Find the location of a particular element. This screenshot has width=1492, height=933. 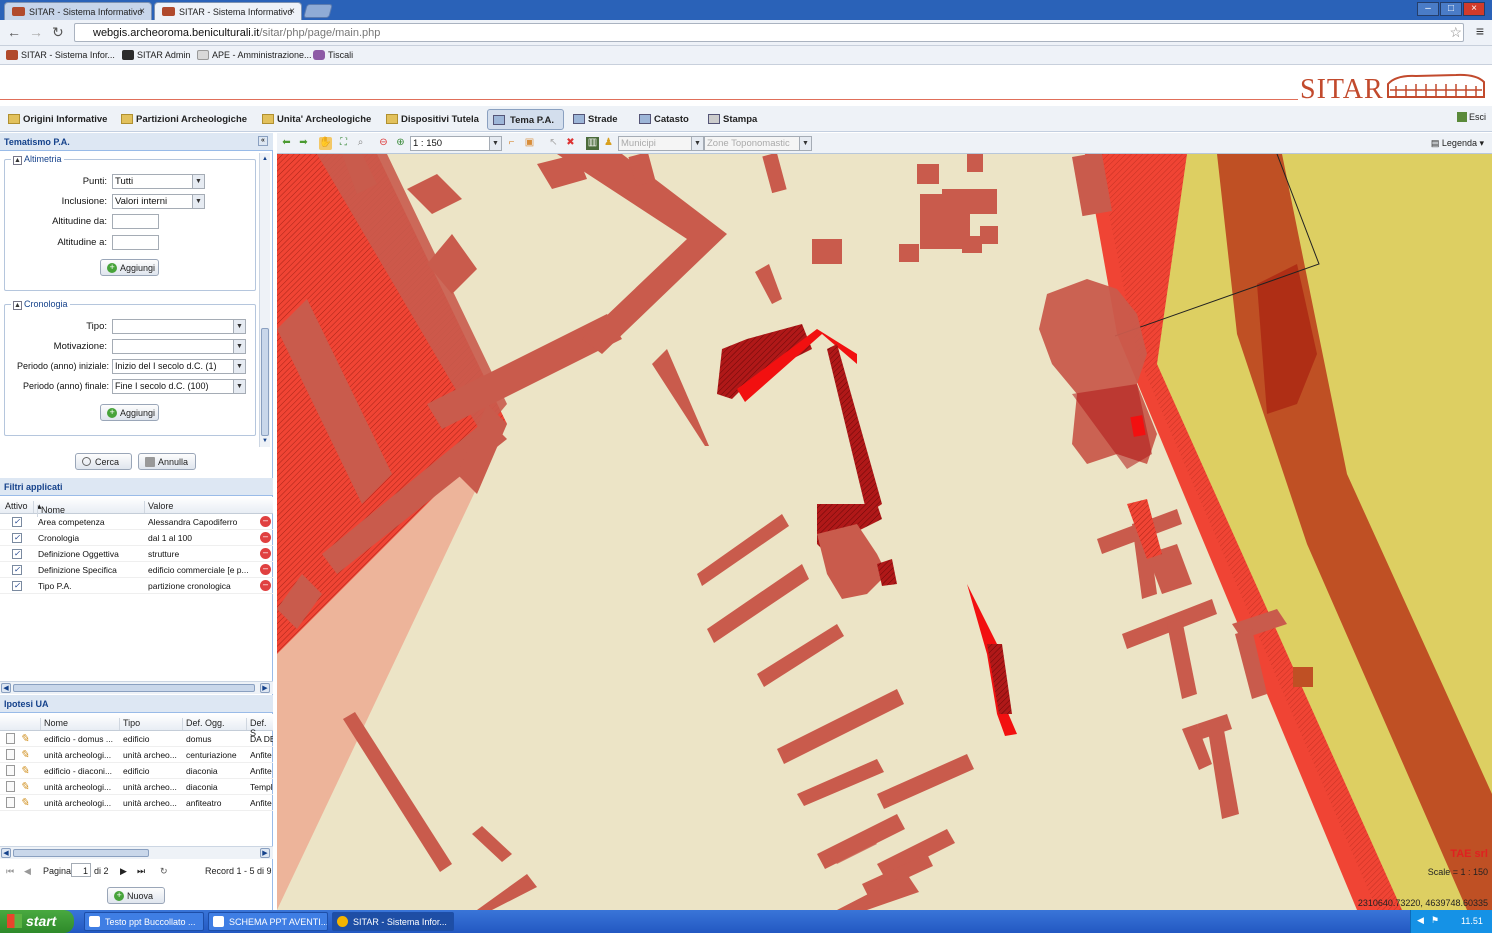

ipotesi-hscrollbar: ◀ ▶ is located at coordinates (136, 852).